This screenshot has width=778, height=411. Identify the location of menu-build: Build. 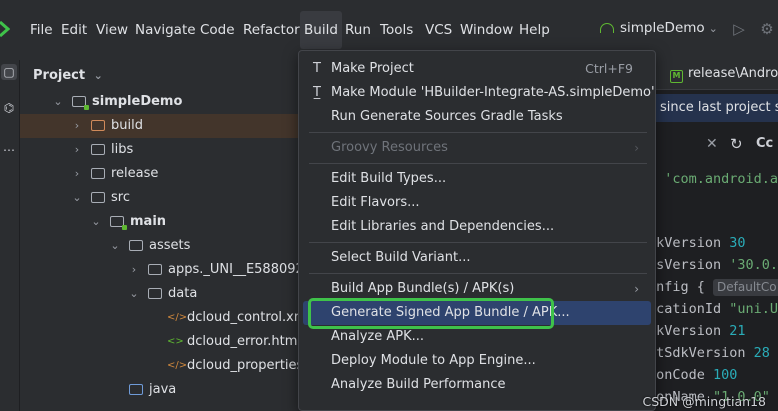
(321, 30).